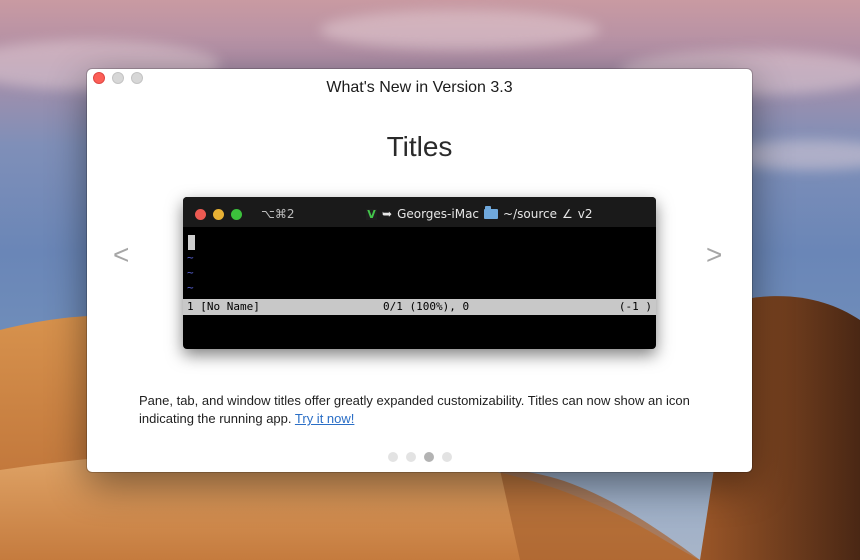  What do you see at coordinates (371, 214) in the screenshot?
I see `vim-icon: V` at bounding box center [371, 214].